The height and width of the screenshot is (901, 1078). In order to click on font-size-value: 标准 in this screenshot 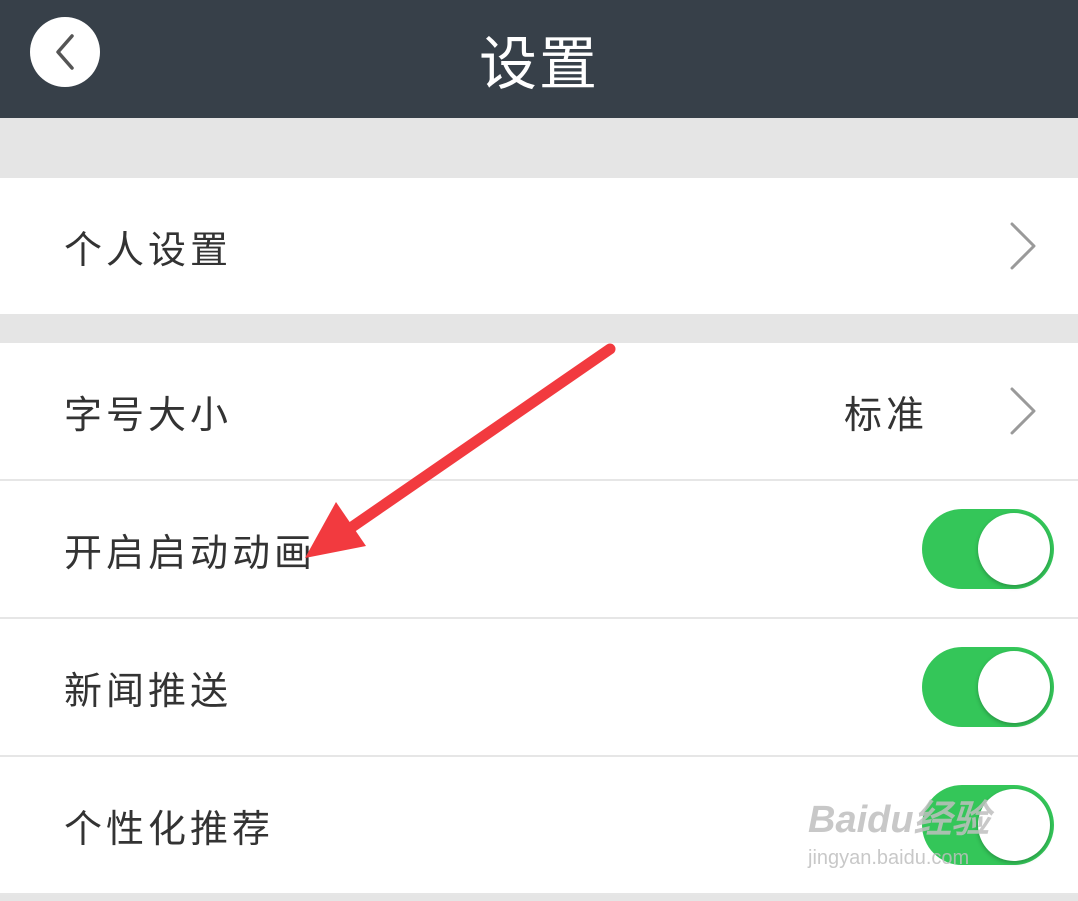, I will do `click(885, 414)`.